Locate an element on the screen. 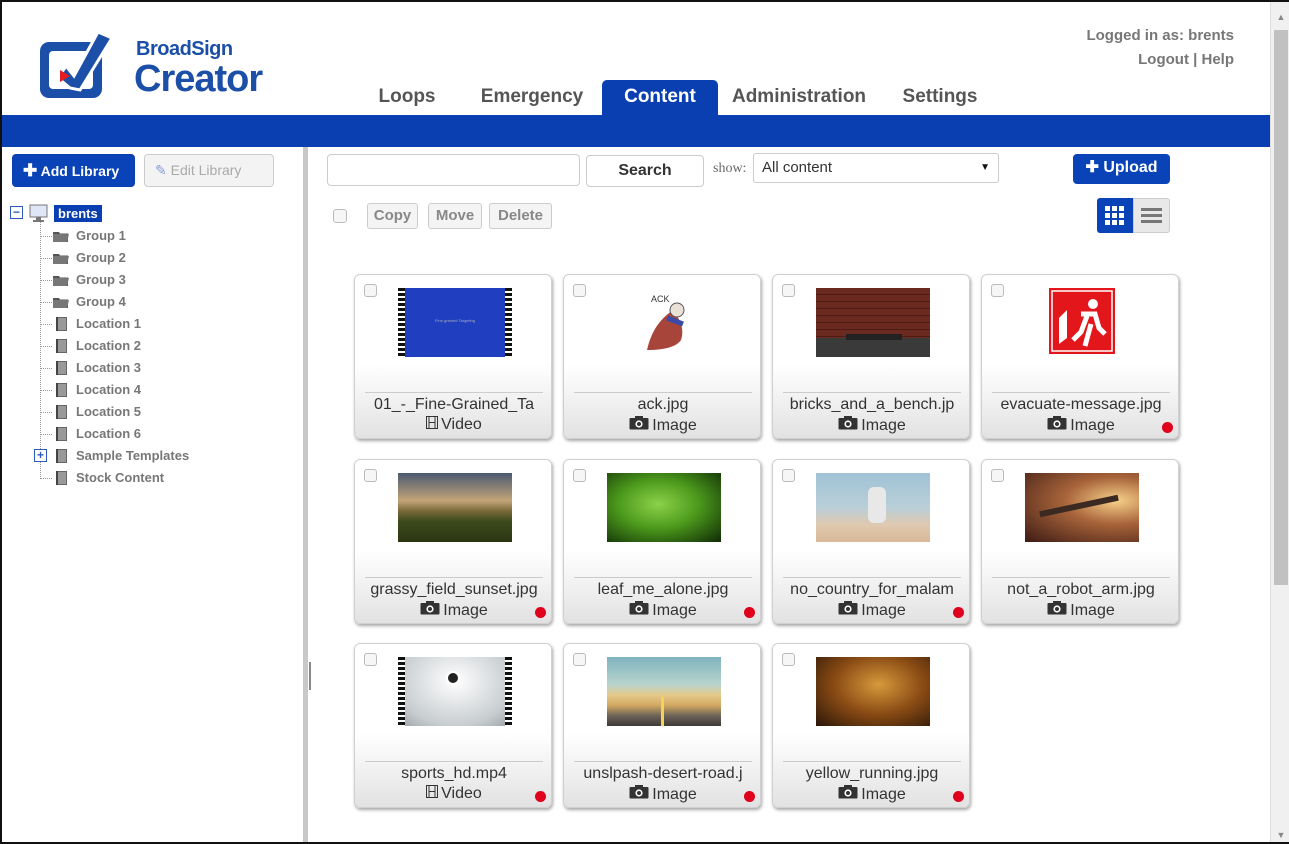 This screenshot has width=1289, height=844. card-thumbnail is located at coordinates (873, 691).